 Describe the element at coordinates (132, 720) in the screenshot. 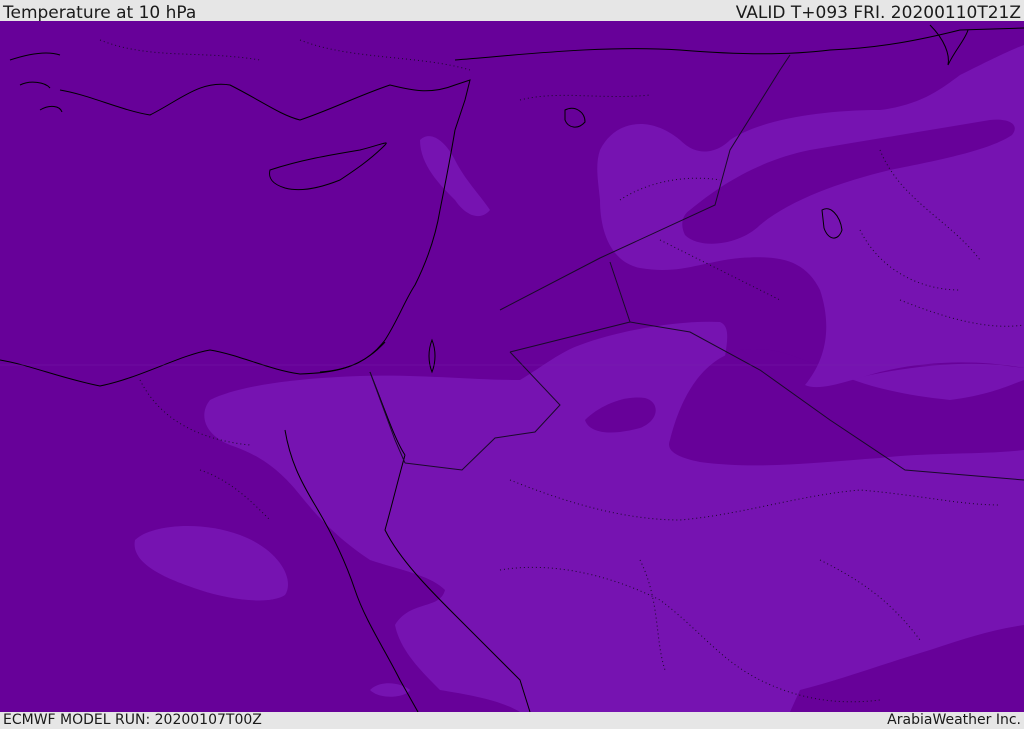

I see `model-run-label: ECMWF MODEL RUN: 20200107T00Z` at that location.